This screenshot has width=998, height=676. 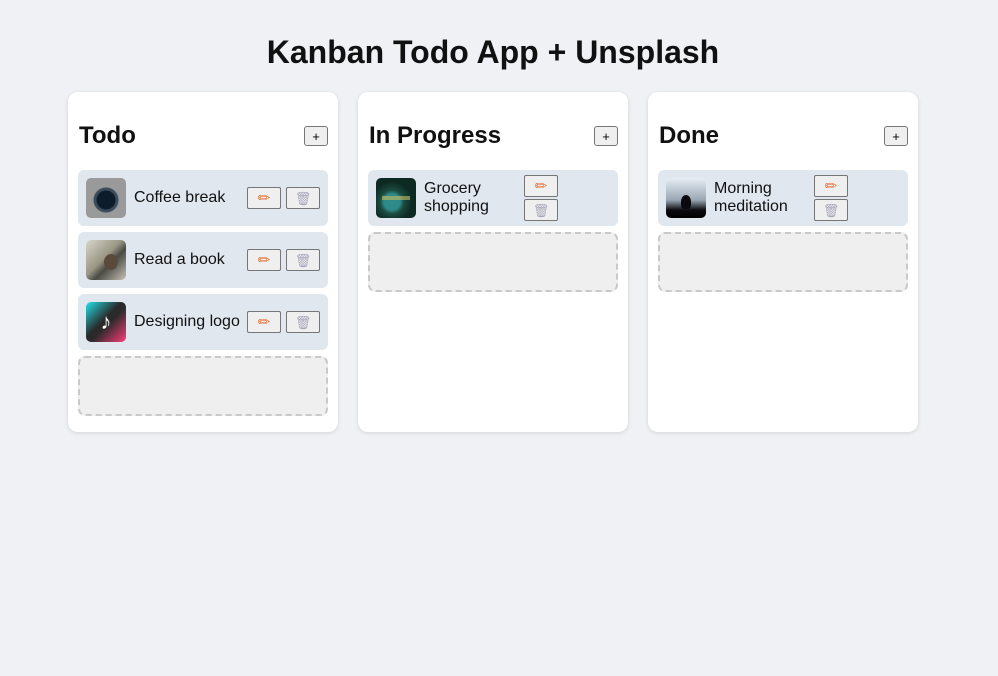 What do you see at coordinates (493, 52) in the screenshot?
I see `app-title: Kanban Todo App + Unsplash` at bounding box center [493, 52].